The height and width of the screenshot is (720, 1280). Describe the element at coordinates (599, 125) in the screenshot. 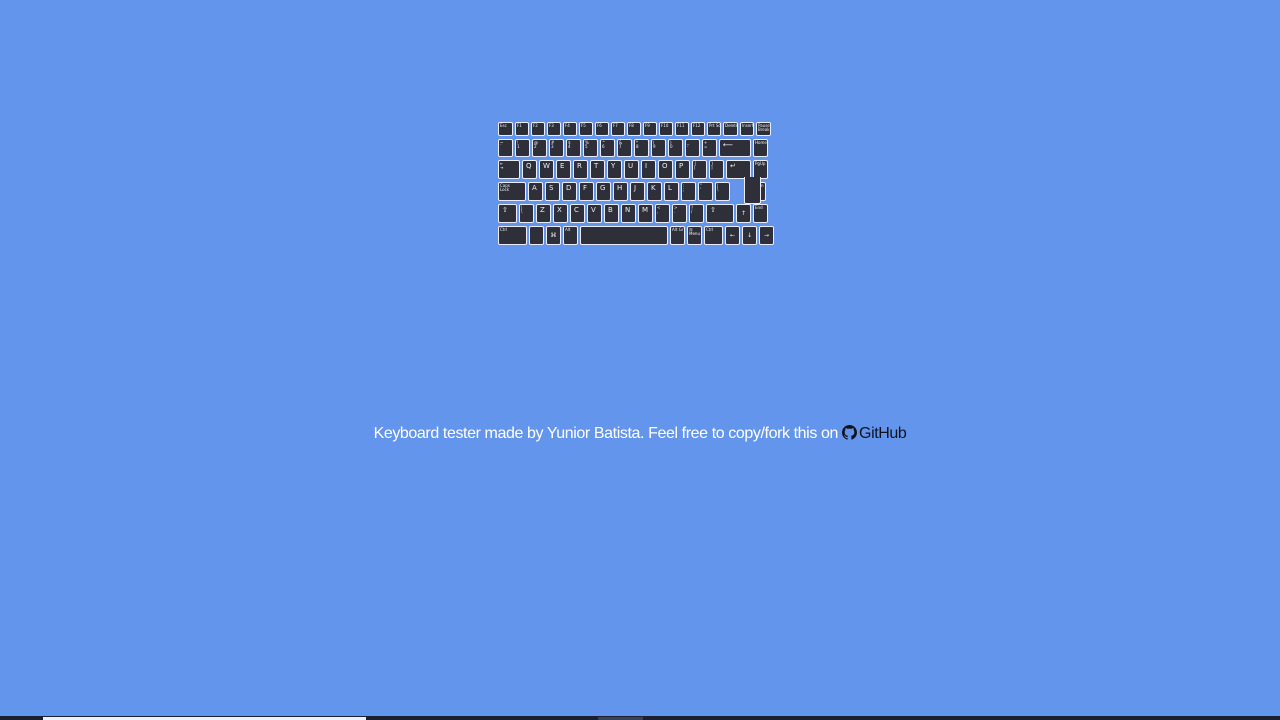

I see `key-label: F6` at that location.